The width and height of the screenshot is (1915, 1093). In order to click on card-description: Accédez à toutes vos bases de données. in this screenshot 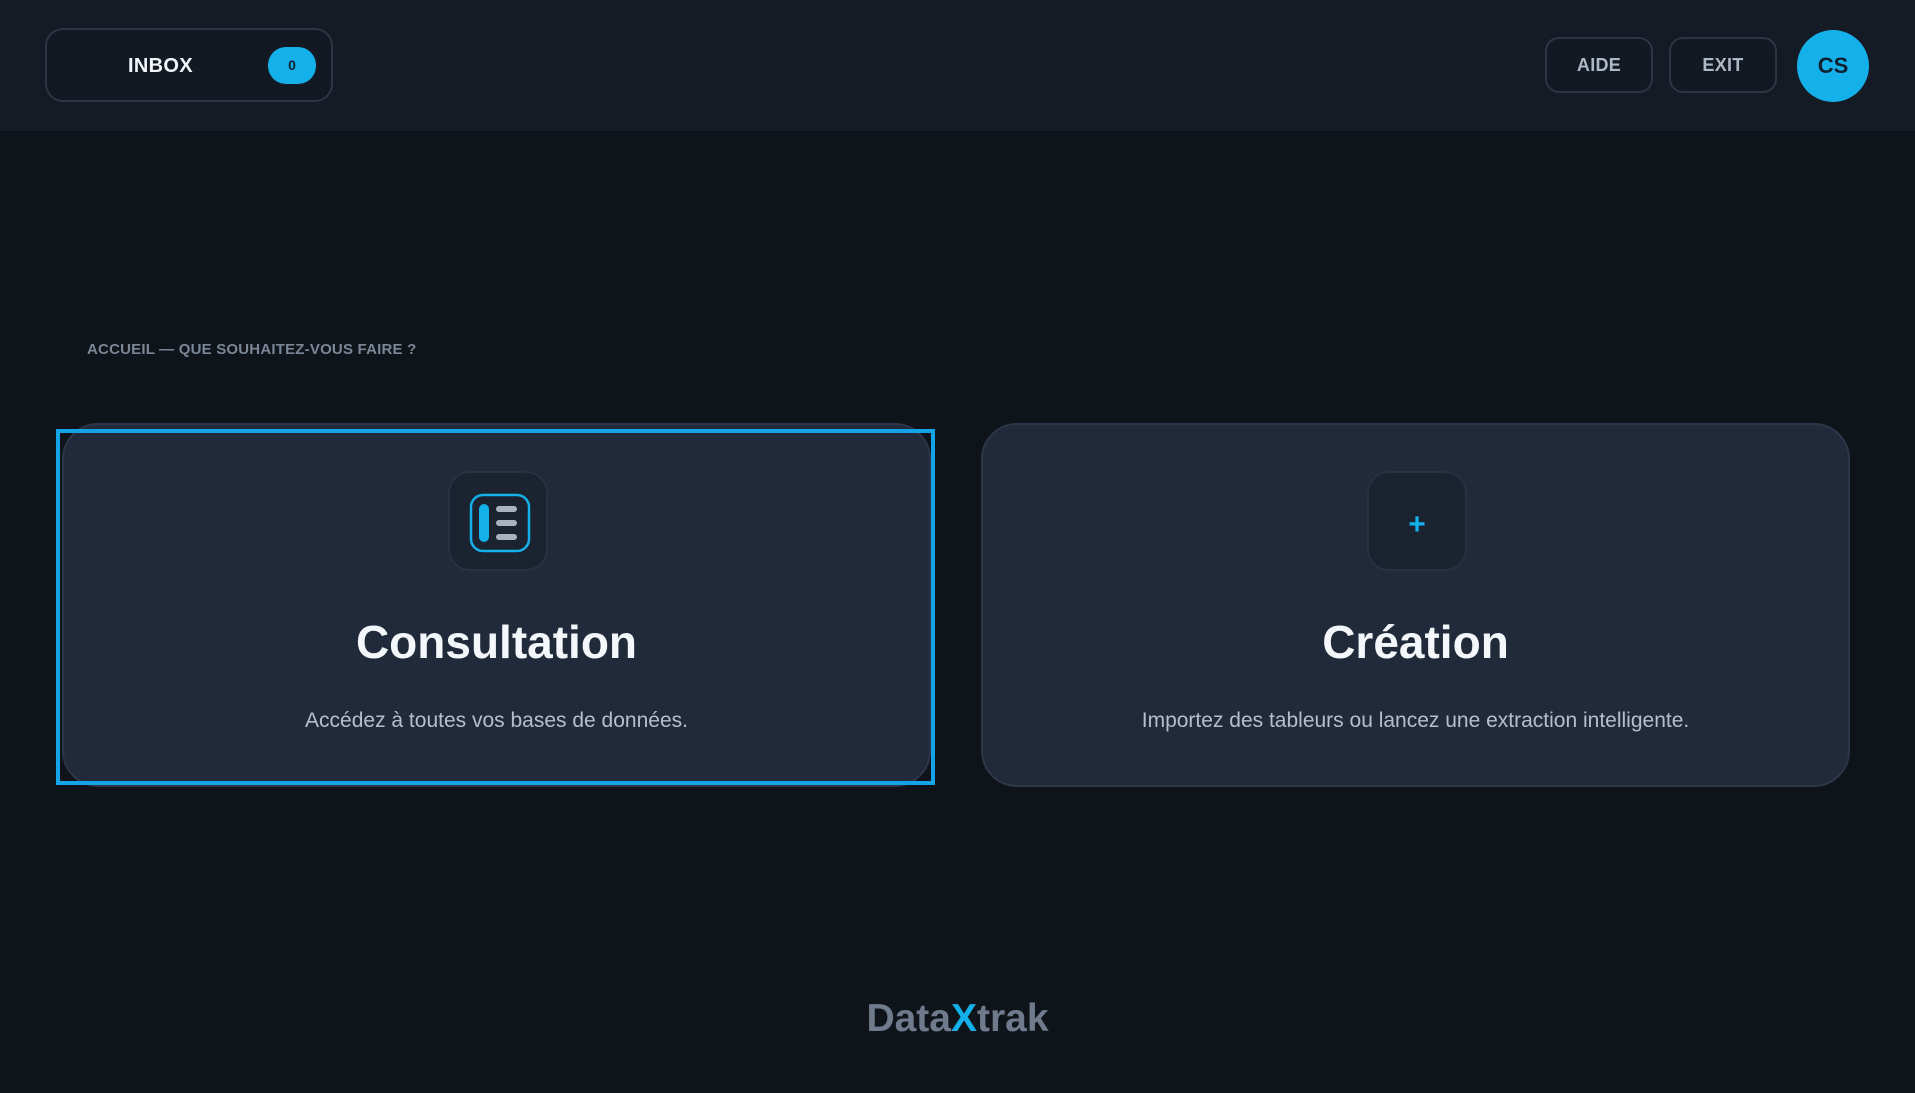, I will do `click(496, 720)`.